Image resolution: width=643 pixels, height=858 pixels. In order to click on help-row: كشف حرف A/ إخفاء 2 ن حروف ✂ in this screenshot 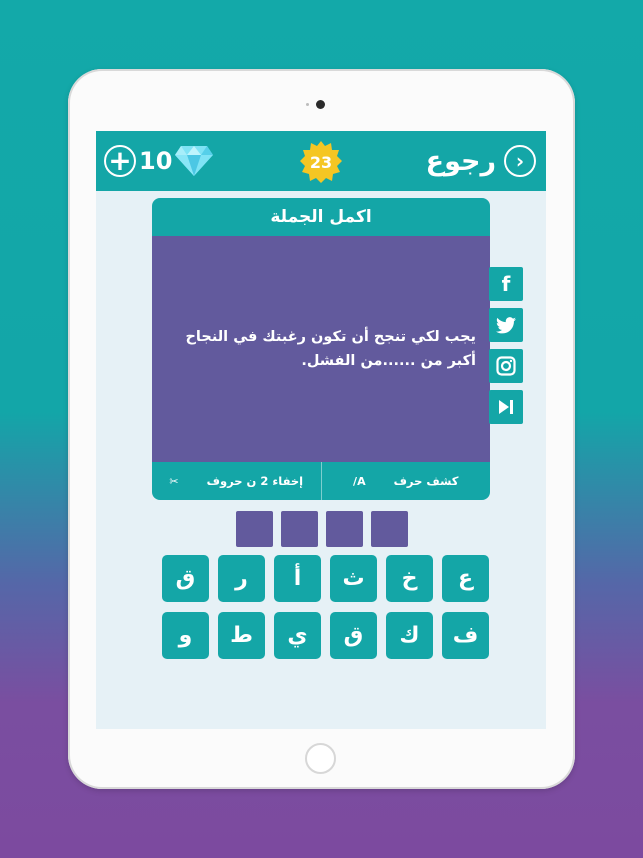, I will do `click(321, 481)`.